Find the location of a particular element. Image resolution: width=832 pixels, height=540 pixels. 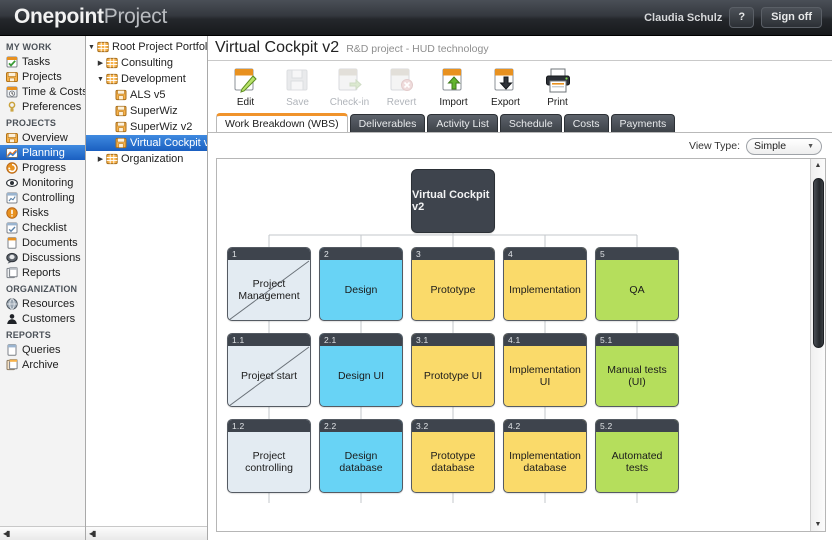

scroll-up-arrow-icon: ▲ is located at coordinates (818, 165).